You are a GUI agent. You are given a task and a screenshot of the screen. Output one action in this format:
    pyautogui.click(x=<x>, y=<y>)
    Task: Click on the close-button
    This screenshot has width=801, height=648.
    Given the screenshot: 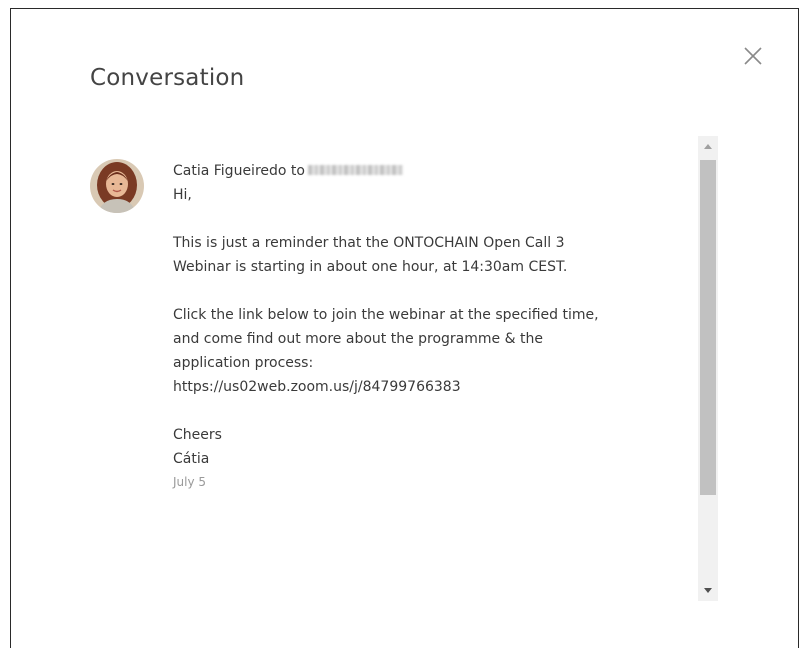 What is the action you would take?
    pyautogui.click(x=753, y=56)
    